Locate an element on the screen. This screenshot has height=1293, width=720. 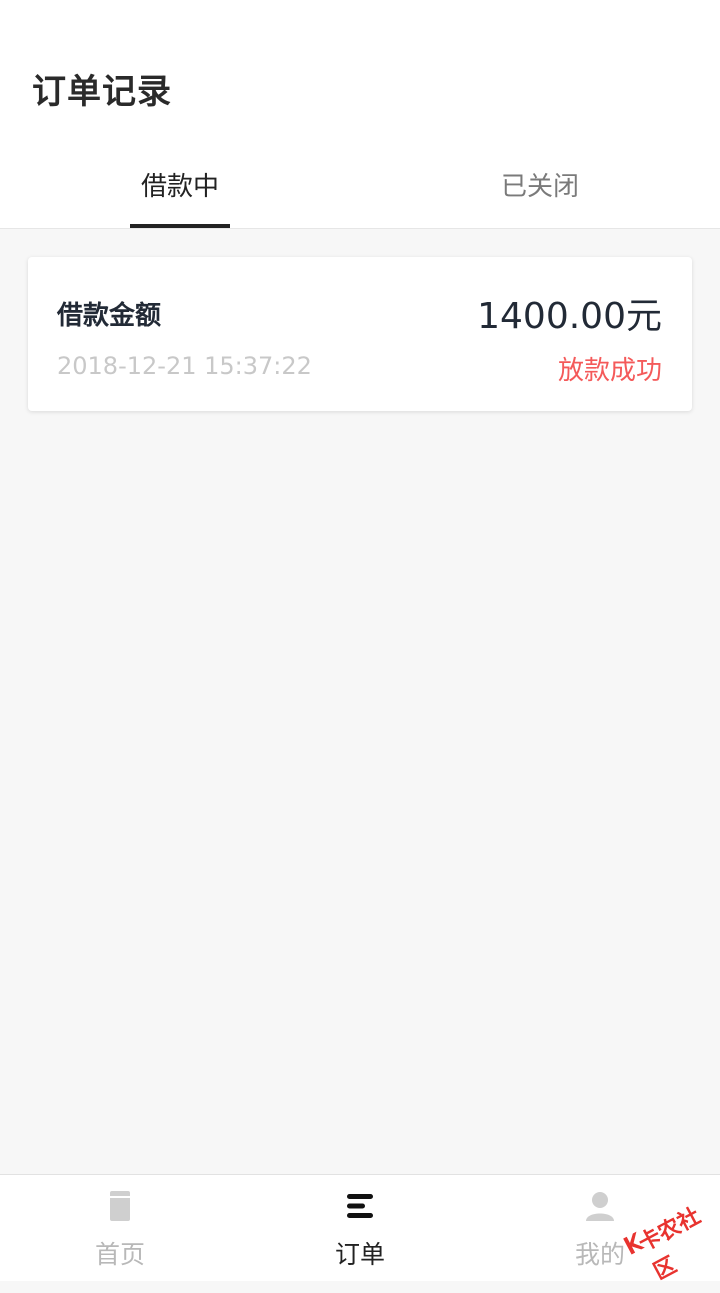
order-status: 放款成功 is located at coordinates (609, 371).